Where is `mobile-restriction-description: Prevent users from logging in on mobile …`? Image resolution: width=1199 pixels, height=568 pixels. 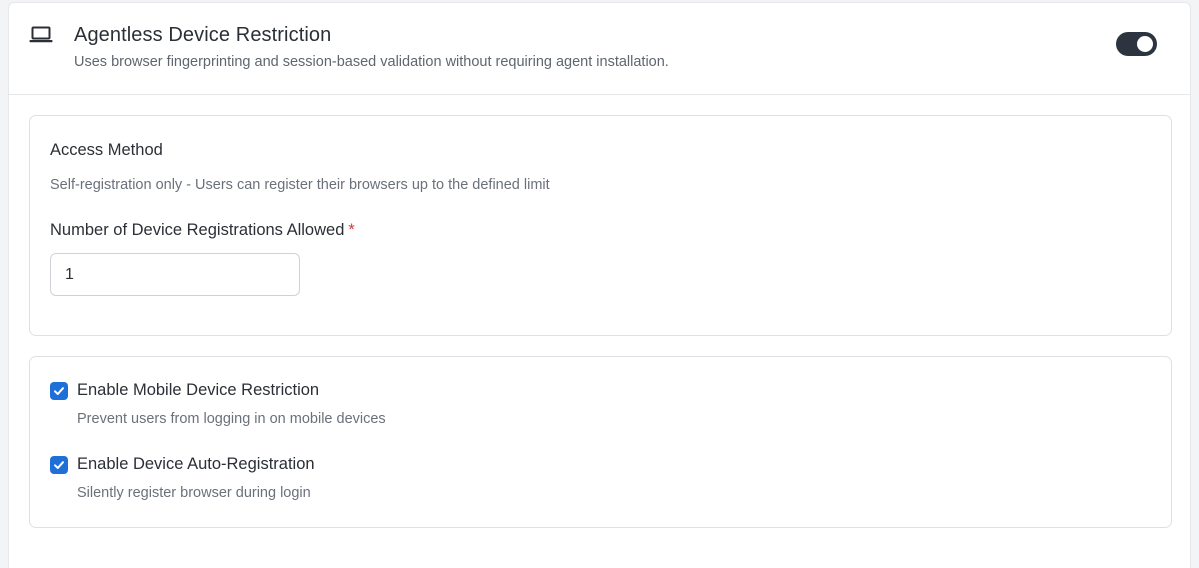 mobile-restriction-description: Prevent users from logging in on mobile … is located at coordinates (231, 419).